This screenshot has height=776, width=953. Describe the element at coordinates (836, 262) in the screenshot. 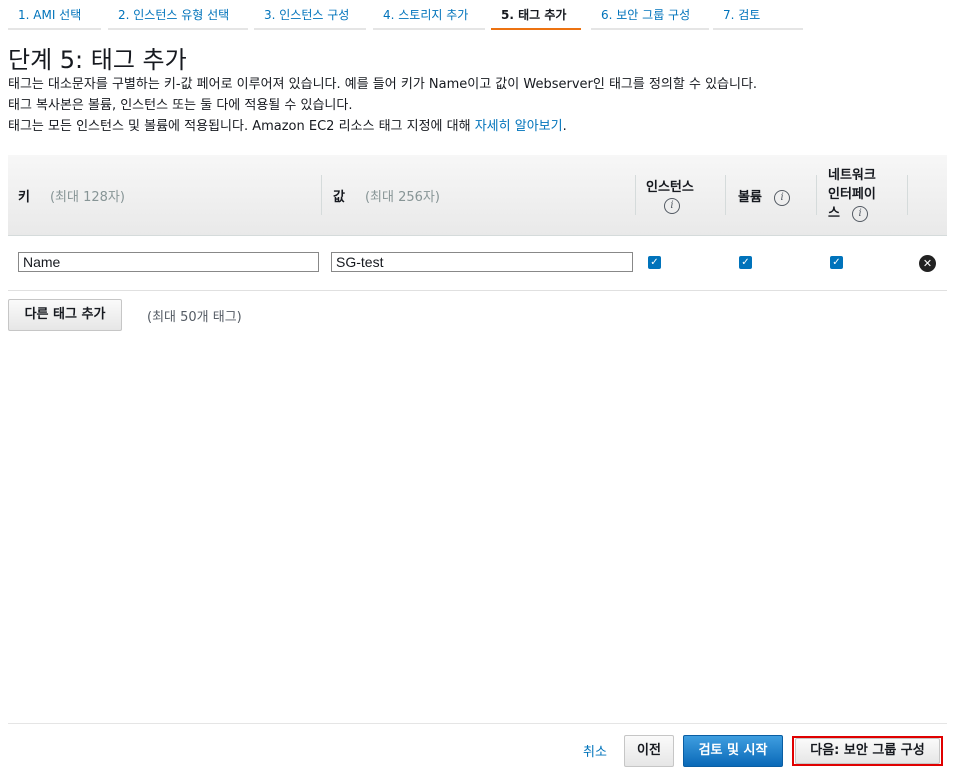

I see `network-interfaces-checkbox: ✓` at that location.